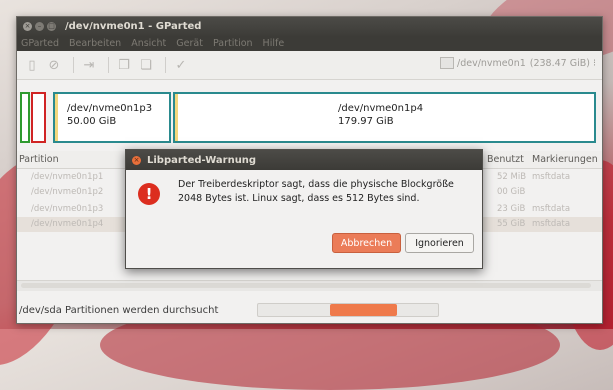 This screenshot has height=390, width=613. I want to click on device-selector-label: /dev/nvme0n1, so click(491, 63).